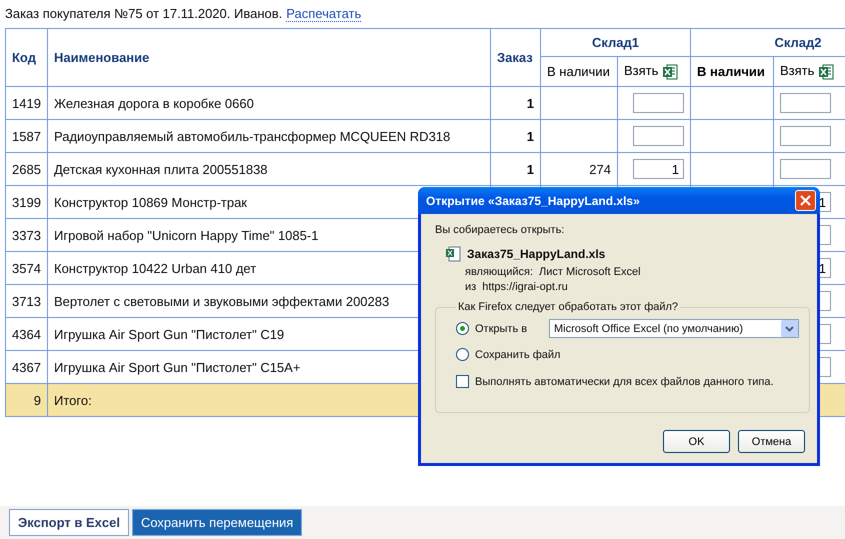 The width and height of the screenshot is (845, 539). Describe the element at coordinates (324, 14) in the screenshot. I see `print-link: Распечатать` at that location.